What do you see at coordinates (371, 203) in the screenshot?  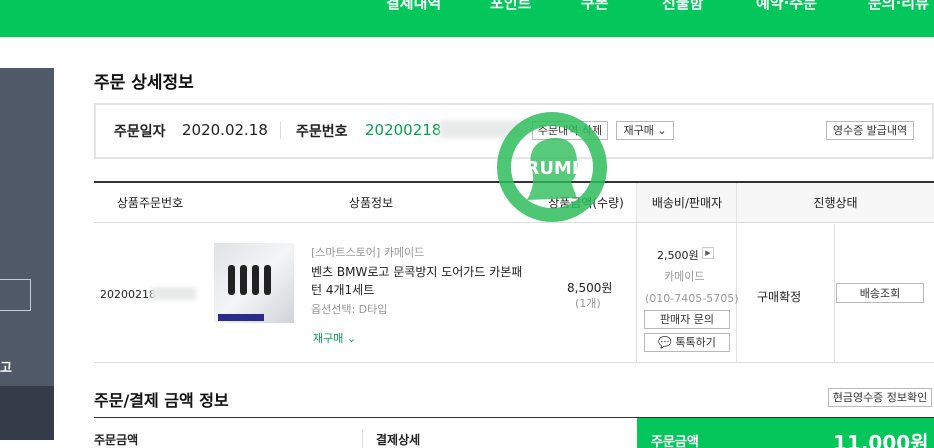 I see `header-product-info: 상품정보` at bounding box center [371, 203].